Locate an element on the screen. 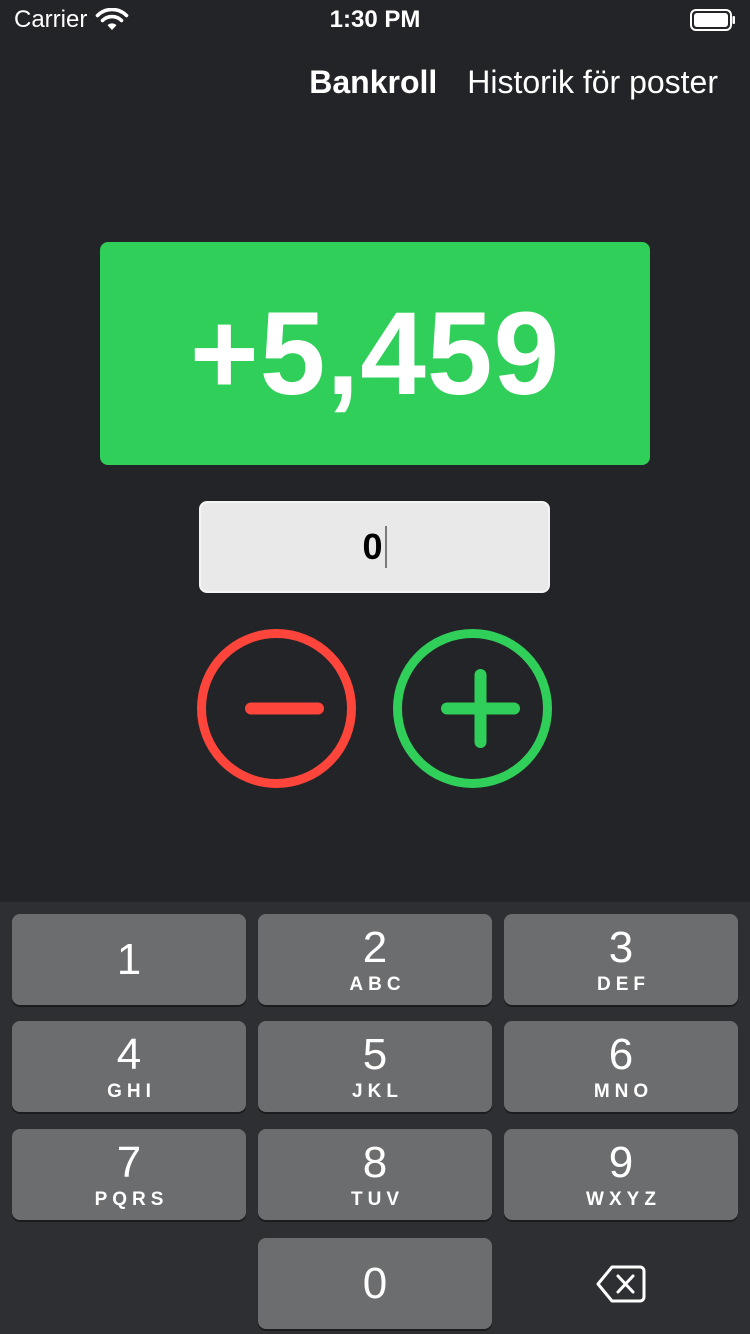 This screenshot has width=750, height=1334. key-letters: DEF is located at coordinates (623, 984).